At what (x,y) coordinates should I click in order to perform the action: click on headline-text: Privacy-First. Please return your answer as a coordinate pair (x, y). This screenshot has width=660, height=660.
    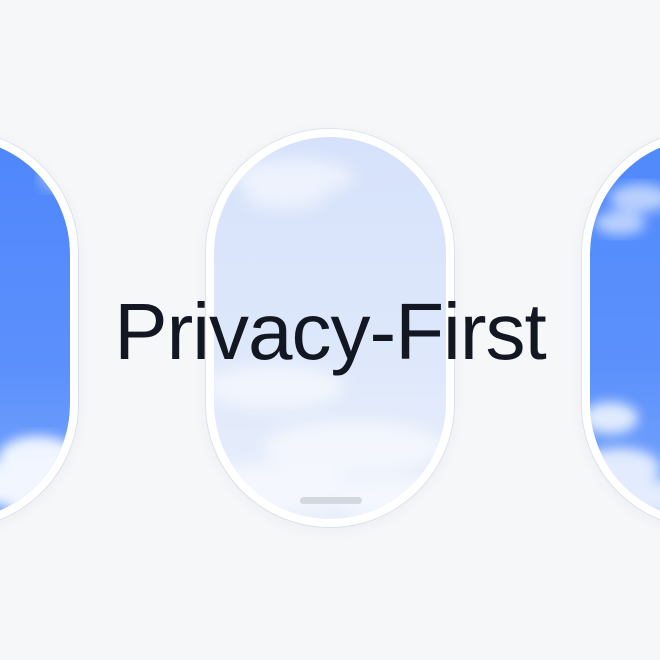
    Looking at the image, I should click on (330, 331).